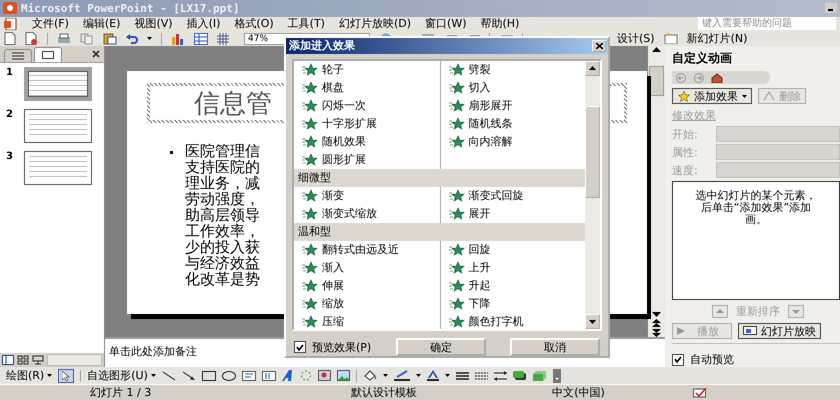 The image size is (840, 400). I want to click on bullet-text: 理业务，减, so click(222, 183).